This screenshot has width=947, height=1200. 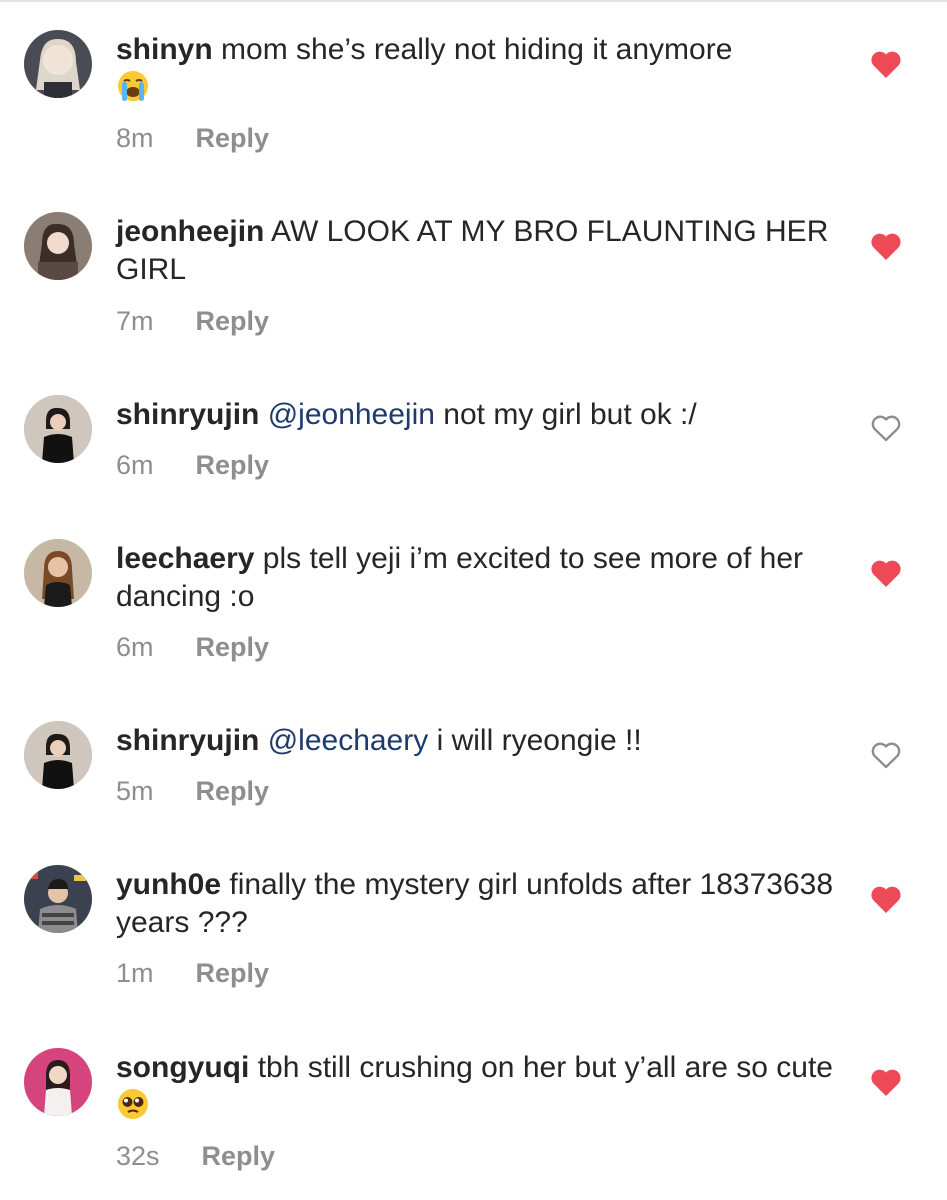 I want to click on comment-username: shinyn, so click(x=164, y=49).